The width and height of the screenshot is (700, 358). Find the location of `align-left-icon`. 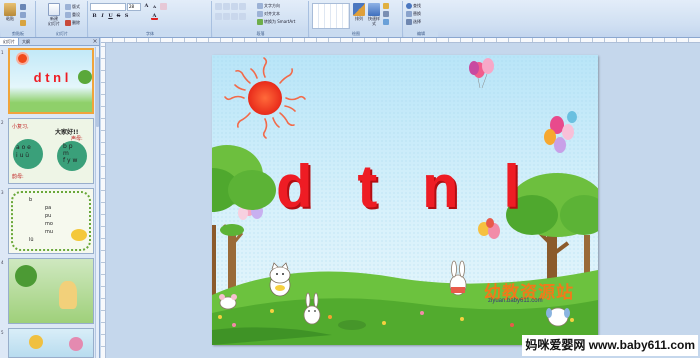

align-left-icon is located at coordinates (218, 16).